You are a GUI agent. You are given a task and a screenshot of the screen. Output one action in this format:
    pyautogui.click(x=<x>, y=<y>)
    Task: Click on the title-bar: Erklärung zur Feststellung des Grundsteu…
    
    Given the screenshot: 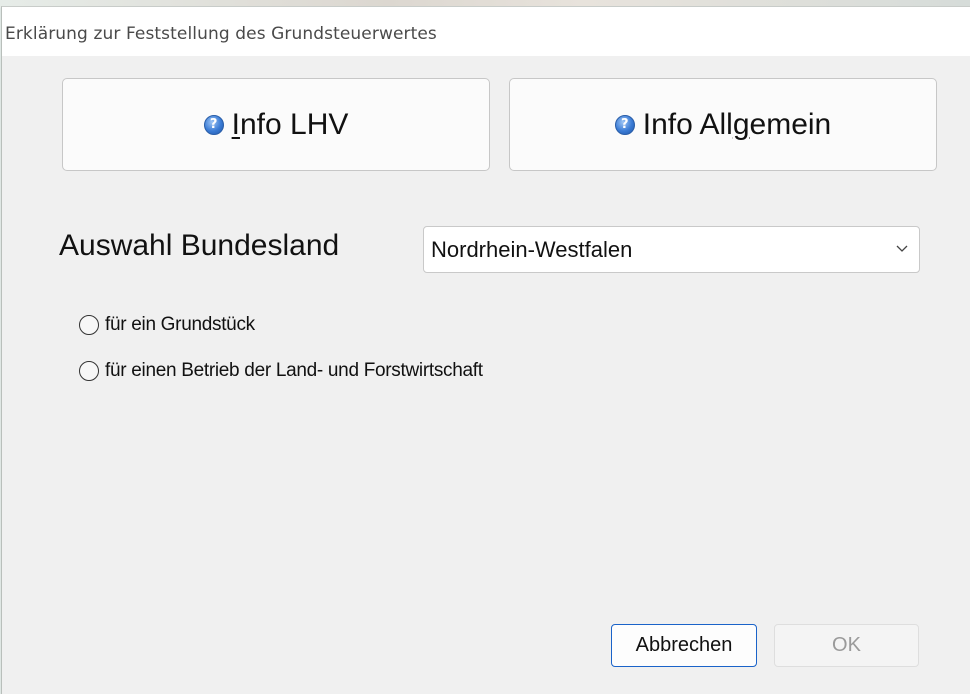 What is the action you would take?
    pyautogui.click(x=486, y=31)
    